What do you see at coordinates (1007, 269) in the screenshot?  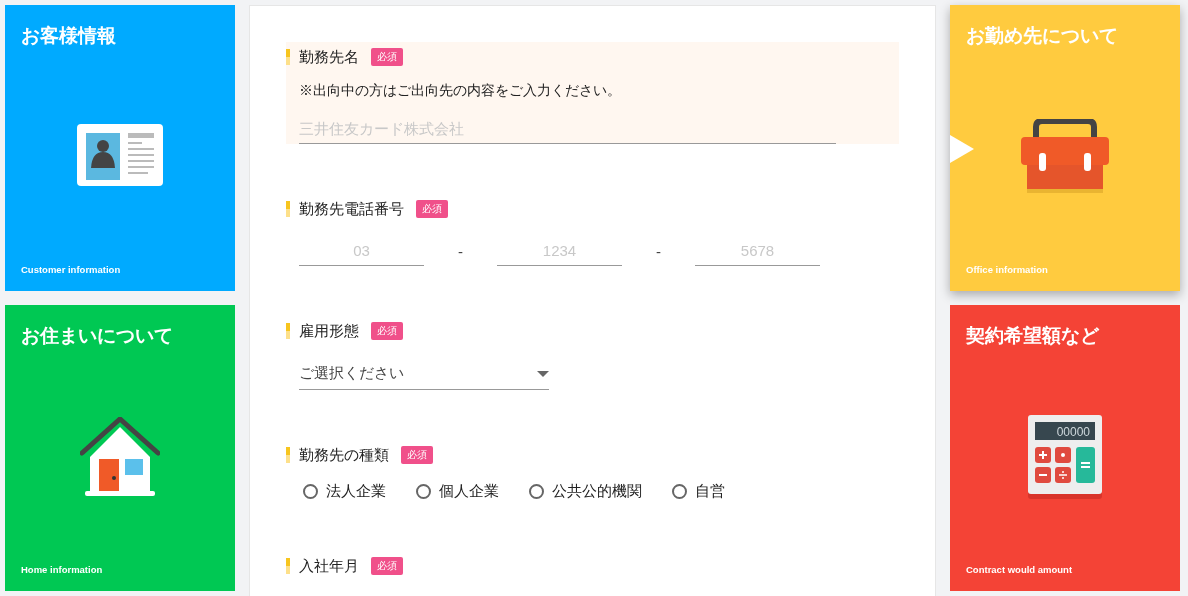 I see `card-subtitle: Office information` at bounding box center [1007, 269].